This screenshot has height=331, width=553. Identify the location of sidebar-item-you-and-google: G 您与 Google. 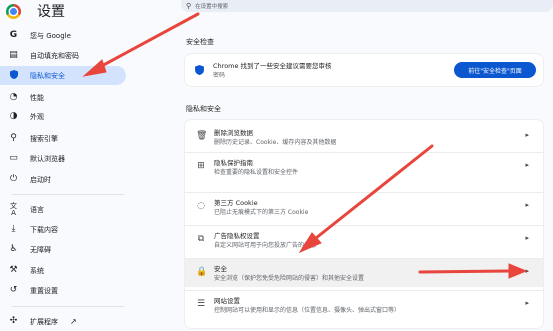
(63, 35).